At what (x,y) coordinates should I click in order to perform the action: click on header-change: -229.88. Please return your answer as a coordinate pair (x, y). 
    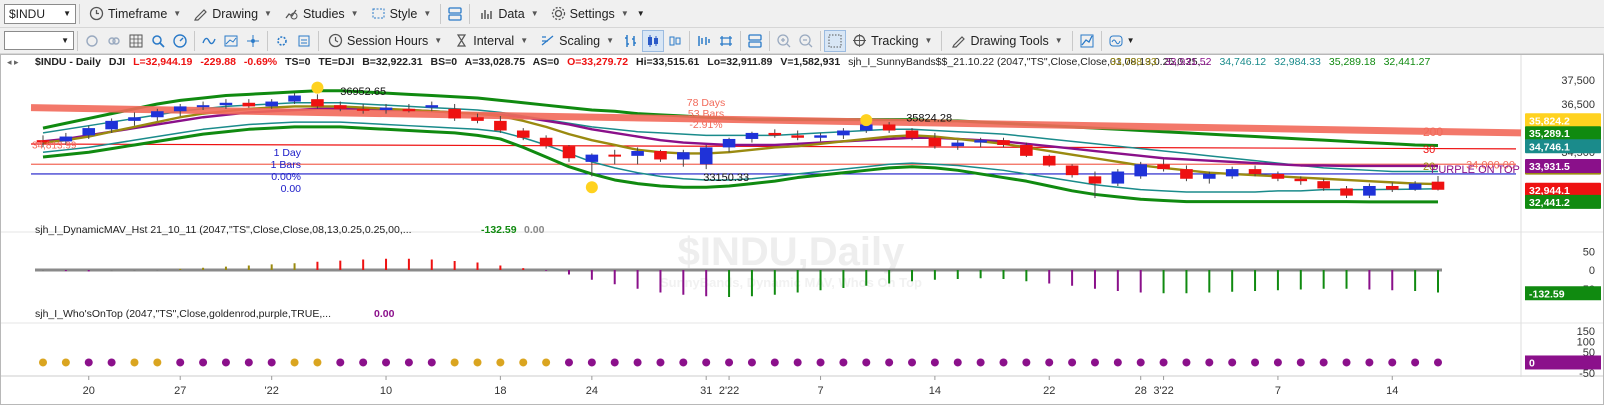
    Looking at the image, I should click on (218, 62).